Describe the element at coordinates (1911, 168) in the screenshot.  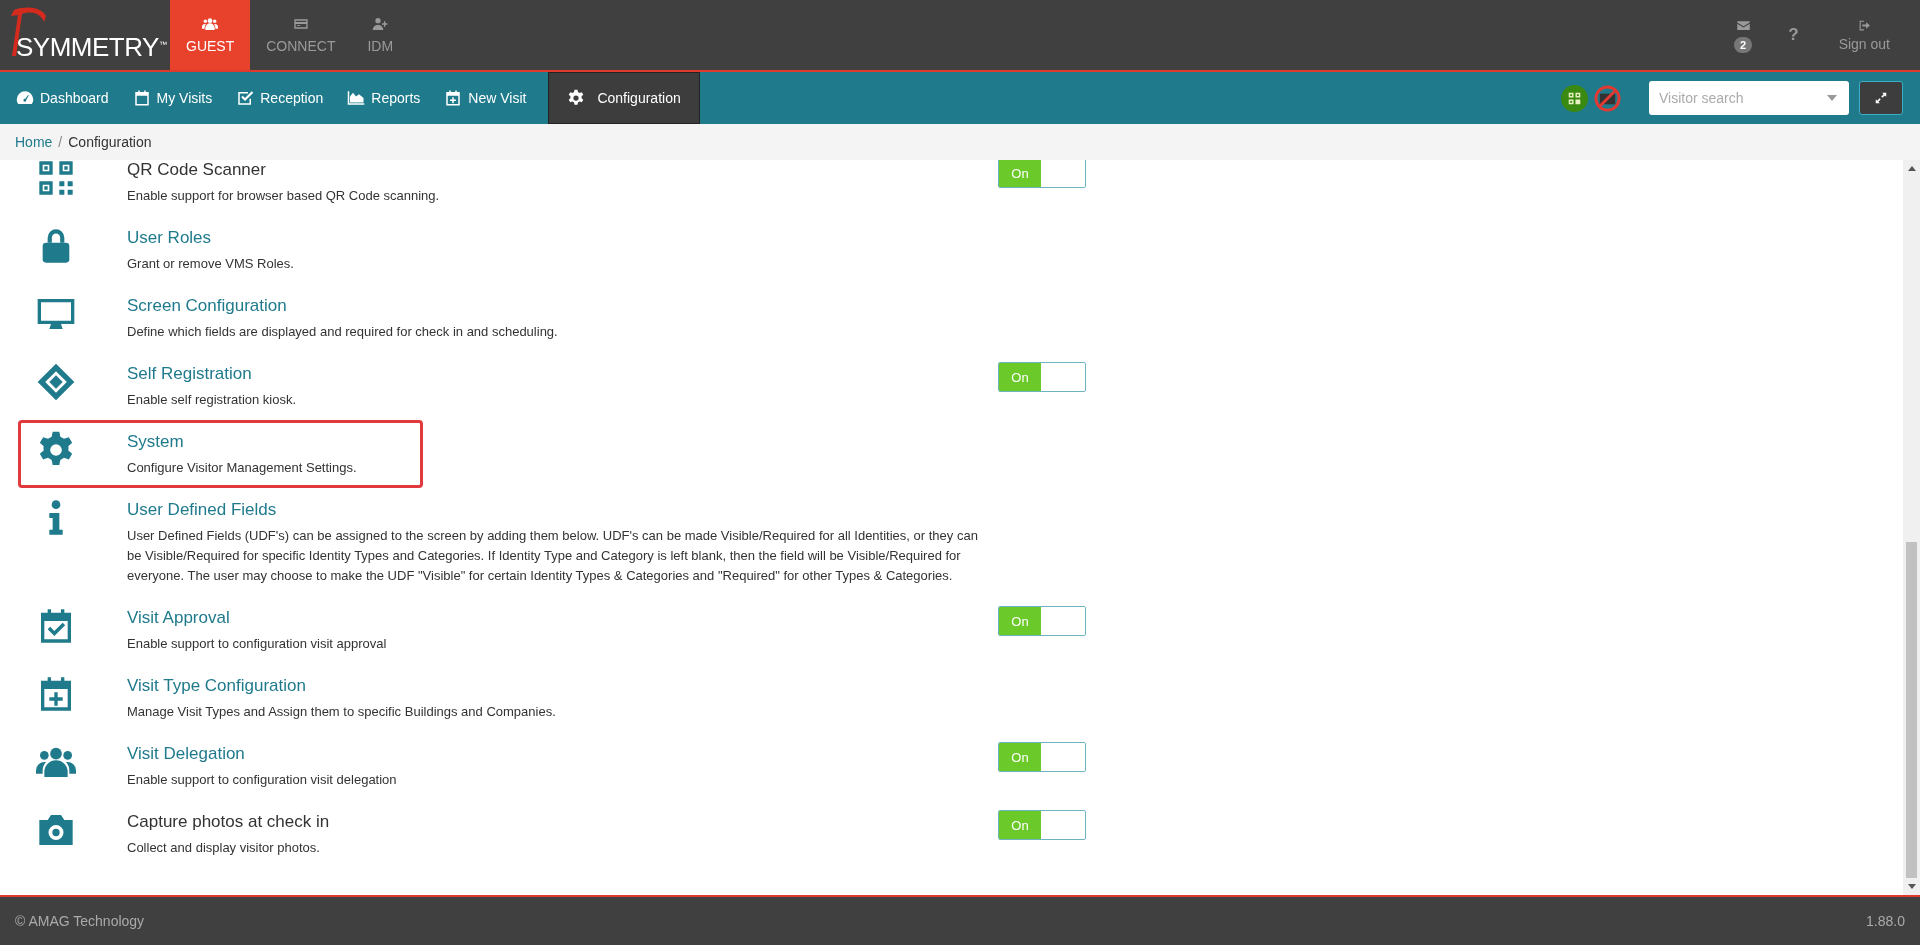
I see `scroll-up-icon` at that location.